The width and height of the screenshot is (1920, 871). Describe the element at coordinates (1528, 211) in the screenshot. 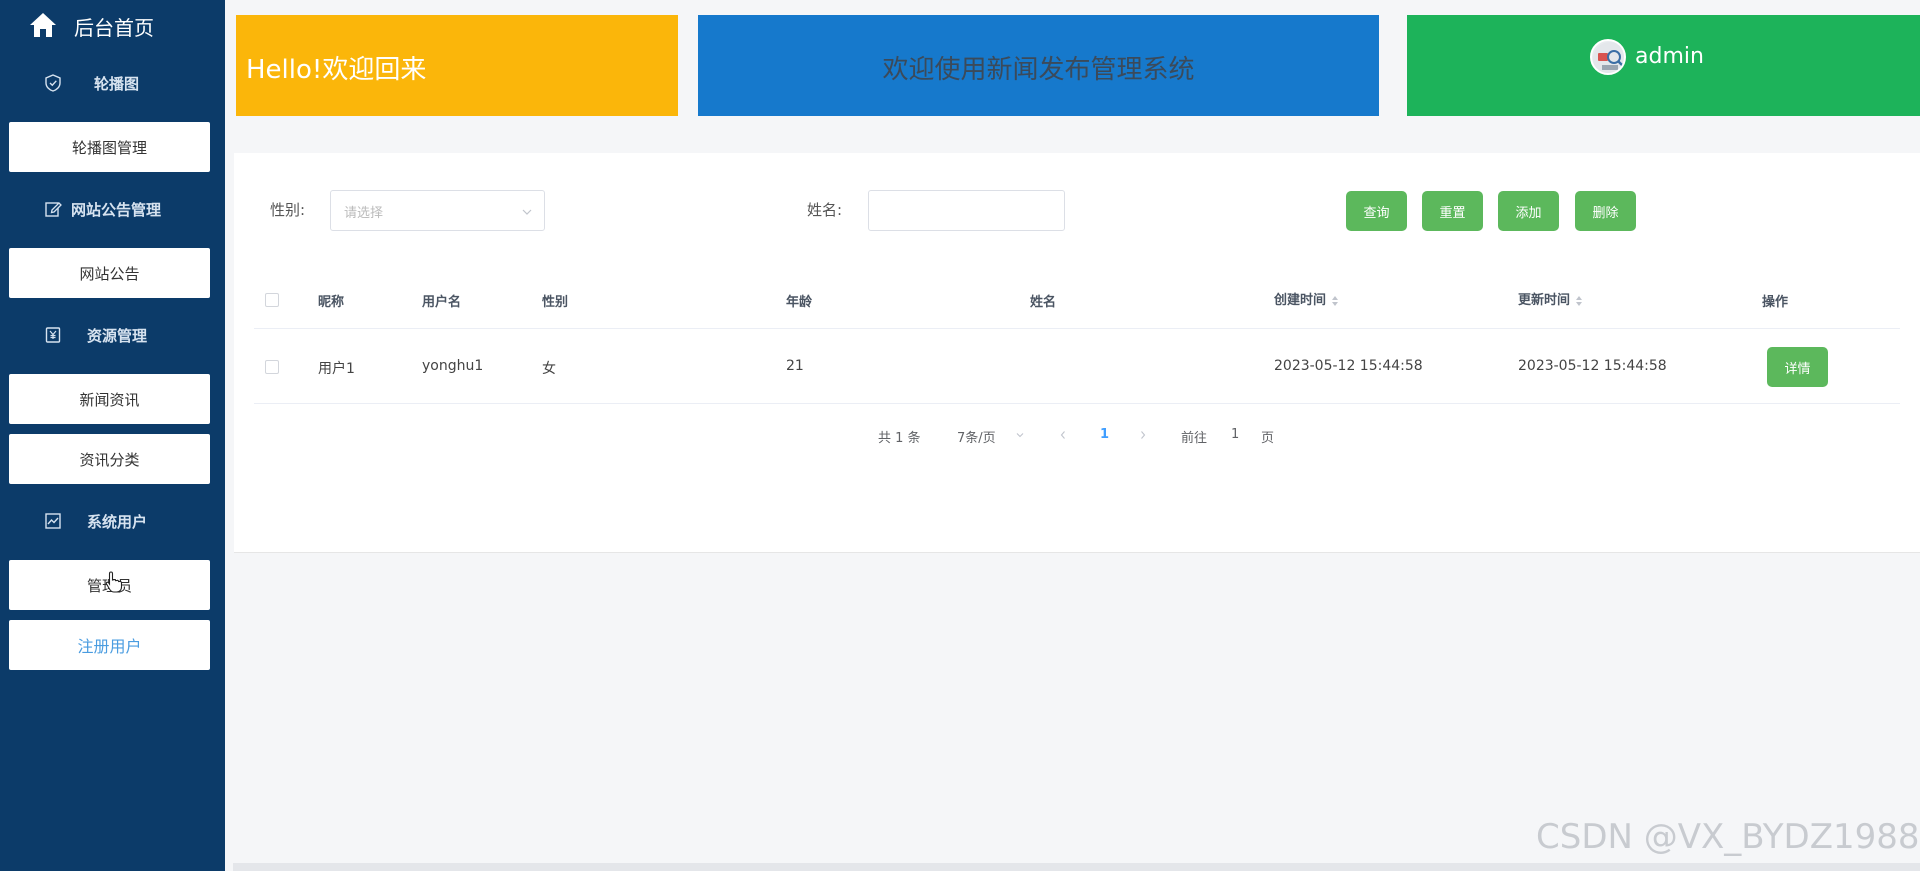

I see `add-button: 添加` at that location.